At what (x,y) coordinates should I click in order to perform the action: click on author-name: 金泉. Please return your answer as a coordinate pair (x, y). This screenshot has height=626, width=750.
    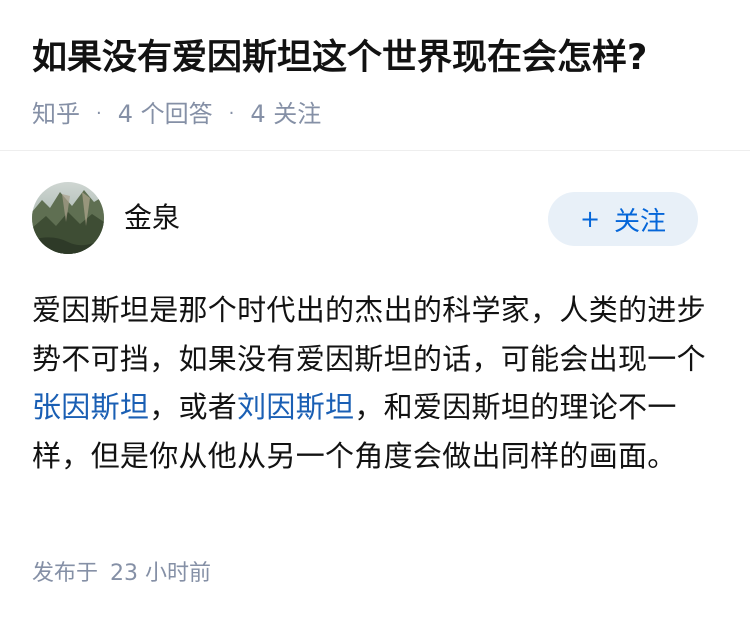
    Looking at the image, I should click on (152, 218).